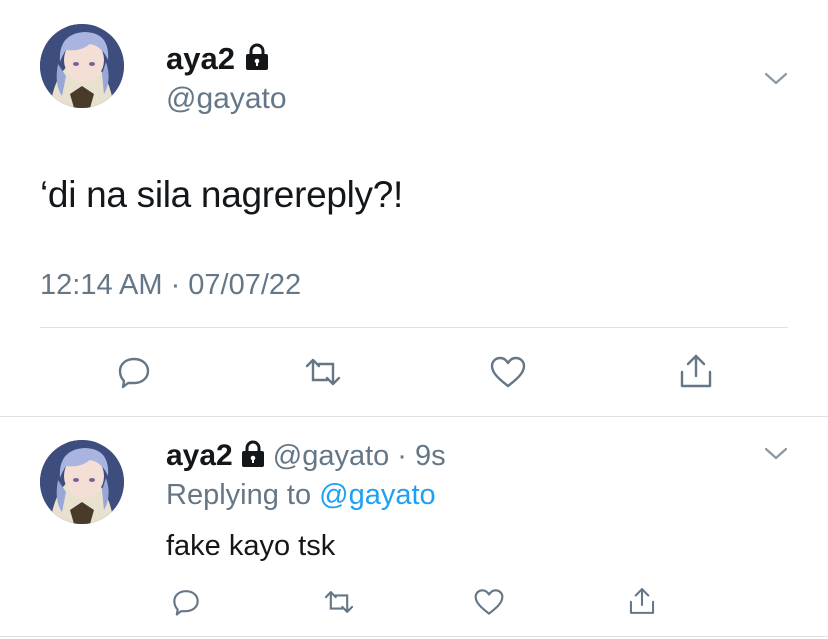  What do you see at coordinates (377, 495) in the screenshot?
I see `replying-to-handle: @gayato` at bounding box center [377, 495].